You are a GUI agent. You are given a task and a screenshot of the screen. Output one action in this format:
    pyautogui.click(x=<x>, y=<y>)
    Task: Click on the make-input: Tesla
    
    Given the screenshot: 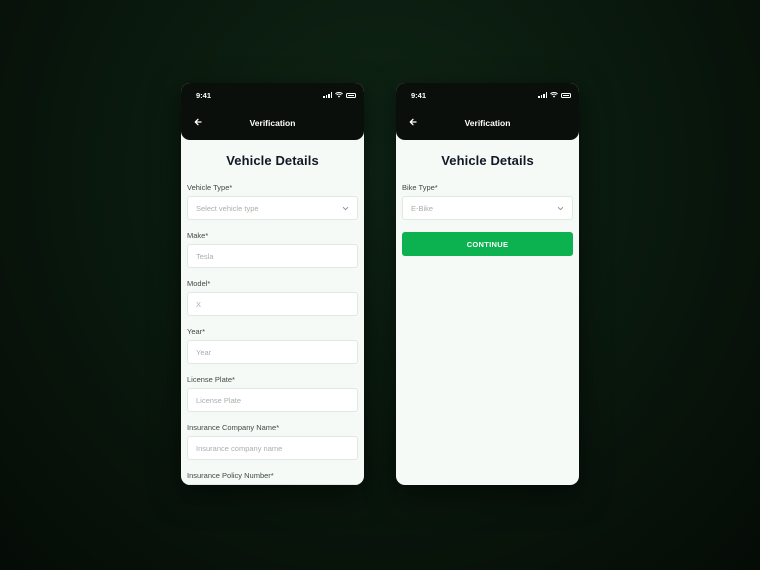 What is the action you would take?
    pyautogui.click(x=272, y=256)
    